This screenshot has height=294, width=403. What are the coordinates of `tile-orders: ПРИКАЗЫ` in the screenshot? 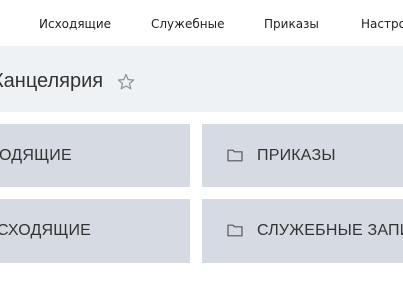 It's located at (302, 155).